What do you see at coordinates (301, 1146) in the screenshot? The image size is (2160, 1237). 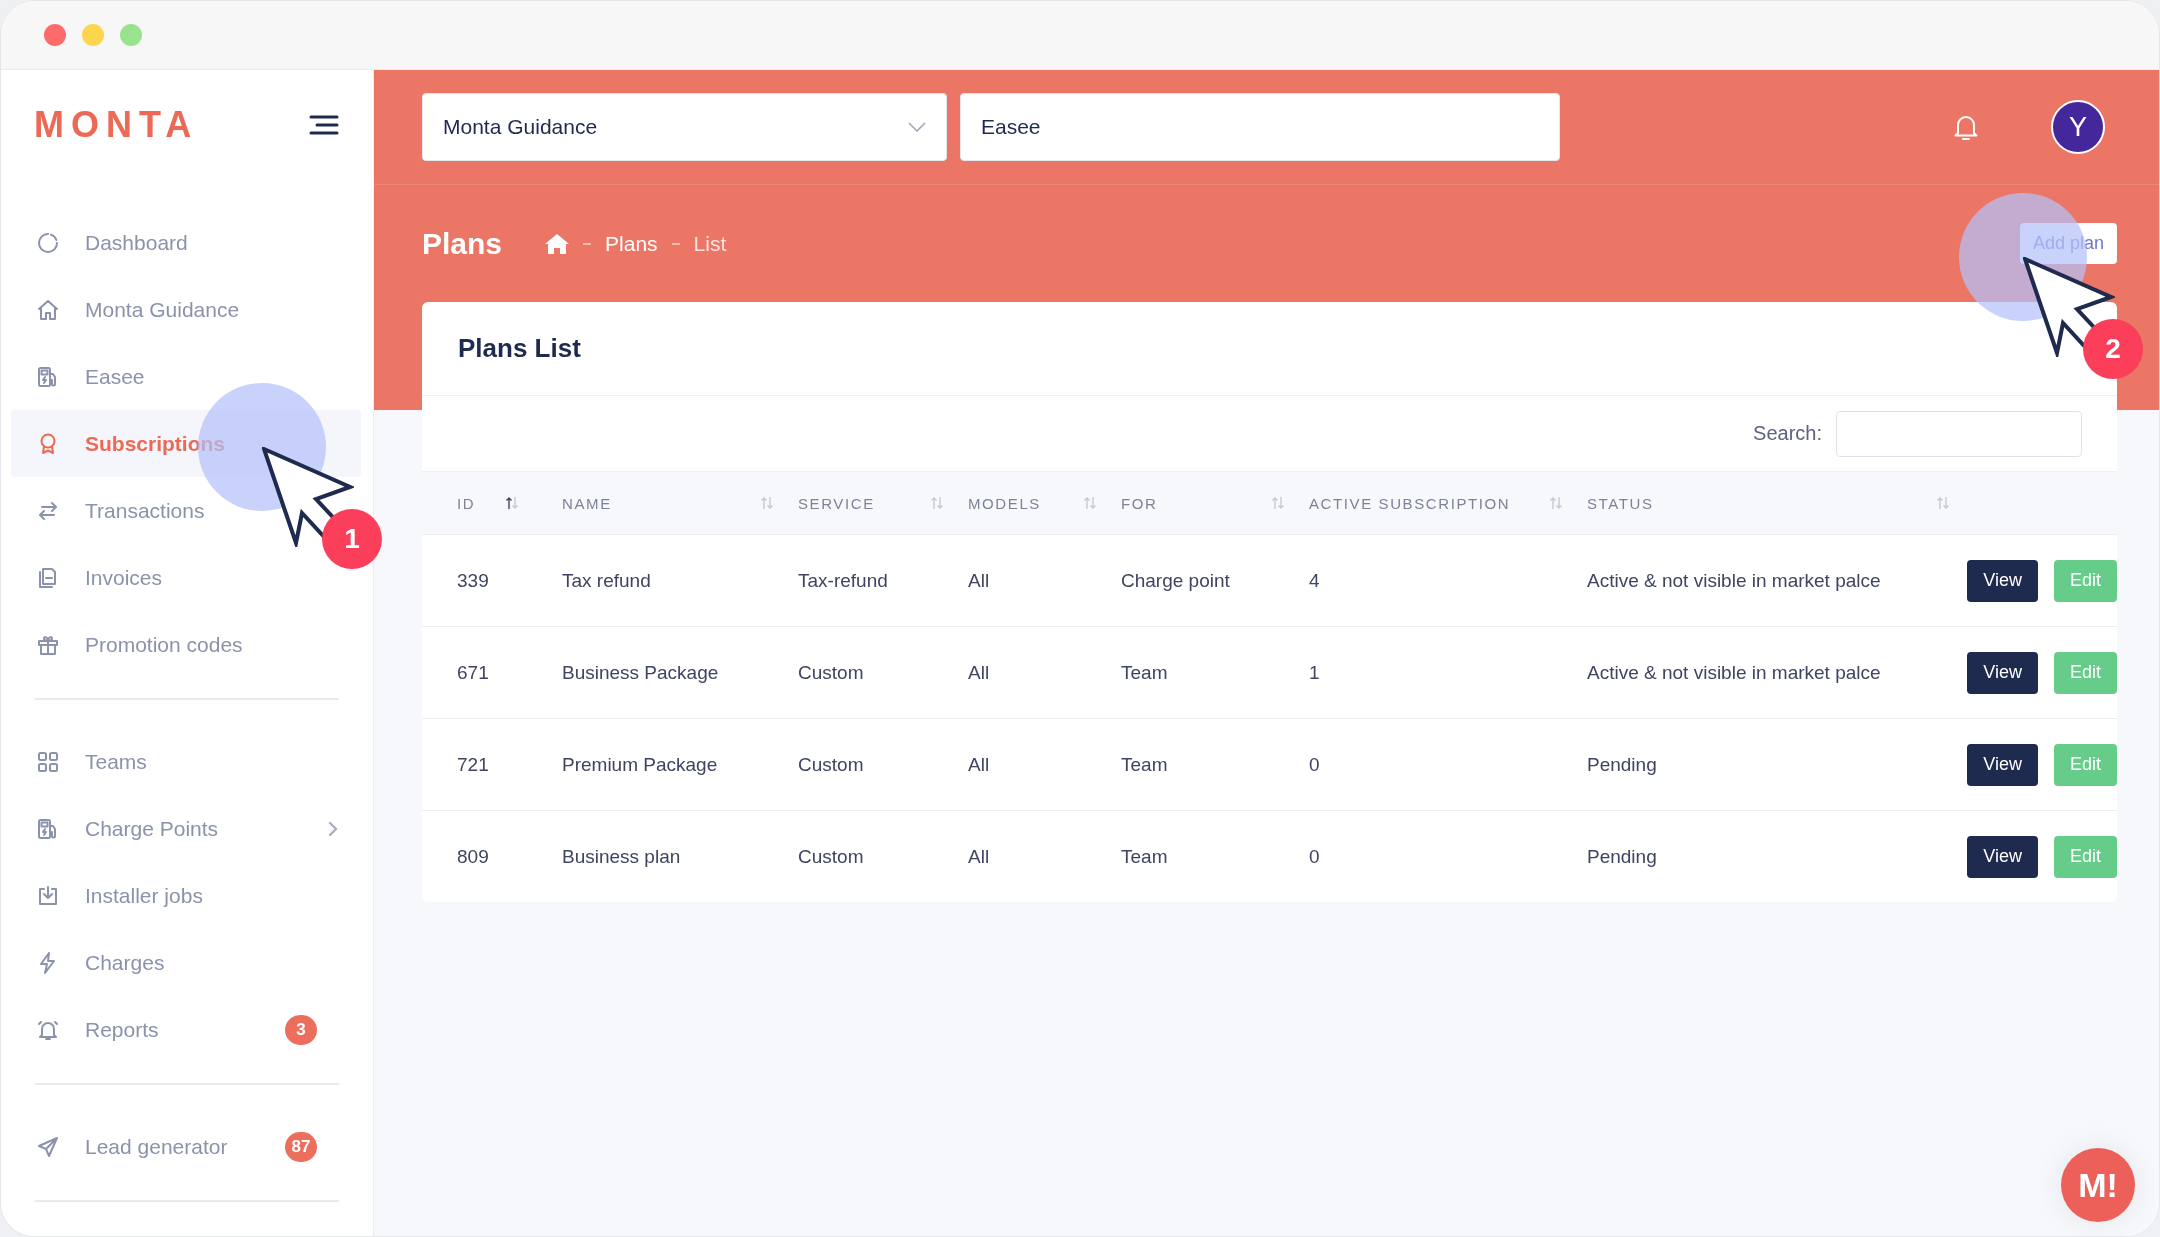 I see `count-badge: 87` at bounding box center [301, 1146].